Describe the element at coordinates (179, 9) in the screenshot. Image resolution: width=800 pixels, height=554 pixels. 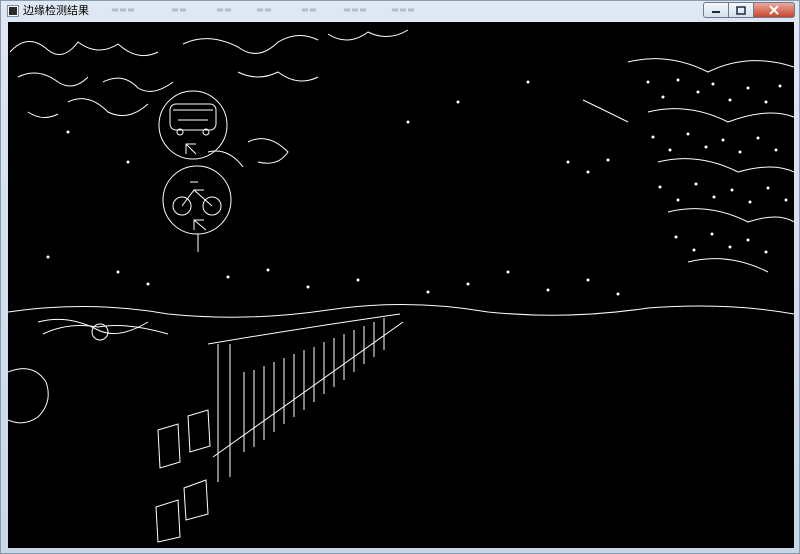
I see `ghost-menu-2: ▬▬` at that location.